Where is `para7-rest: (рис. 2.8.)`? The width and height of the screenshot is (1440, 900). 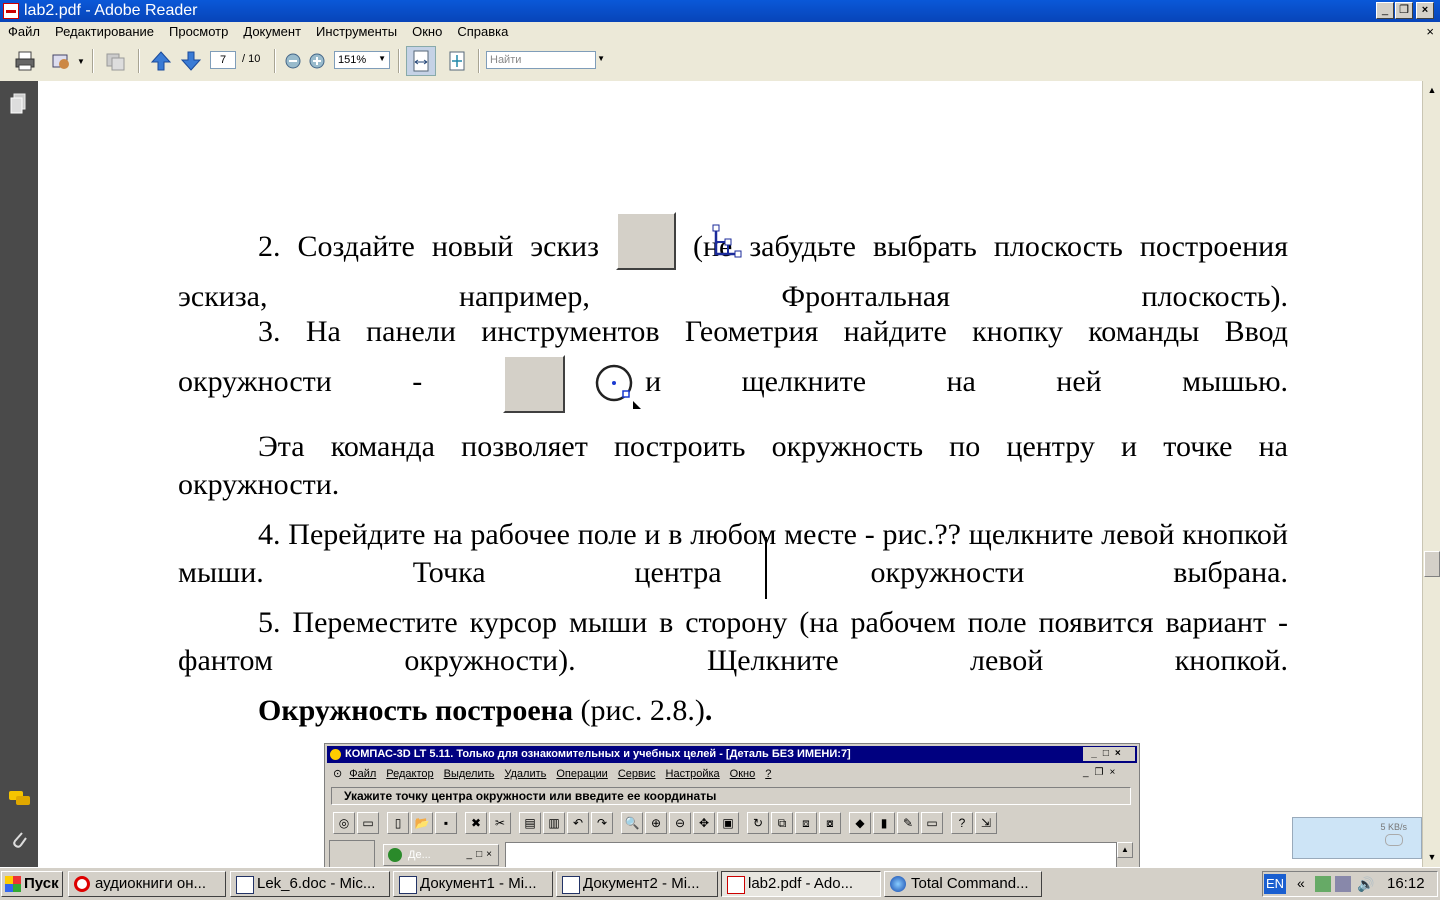
para7-rest: (рис. 2.8.) is located at coordinates (638, 710).